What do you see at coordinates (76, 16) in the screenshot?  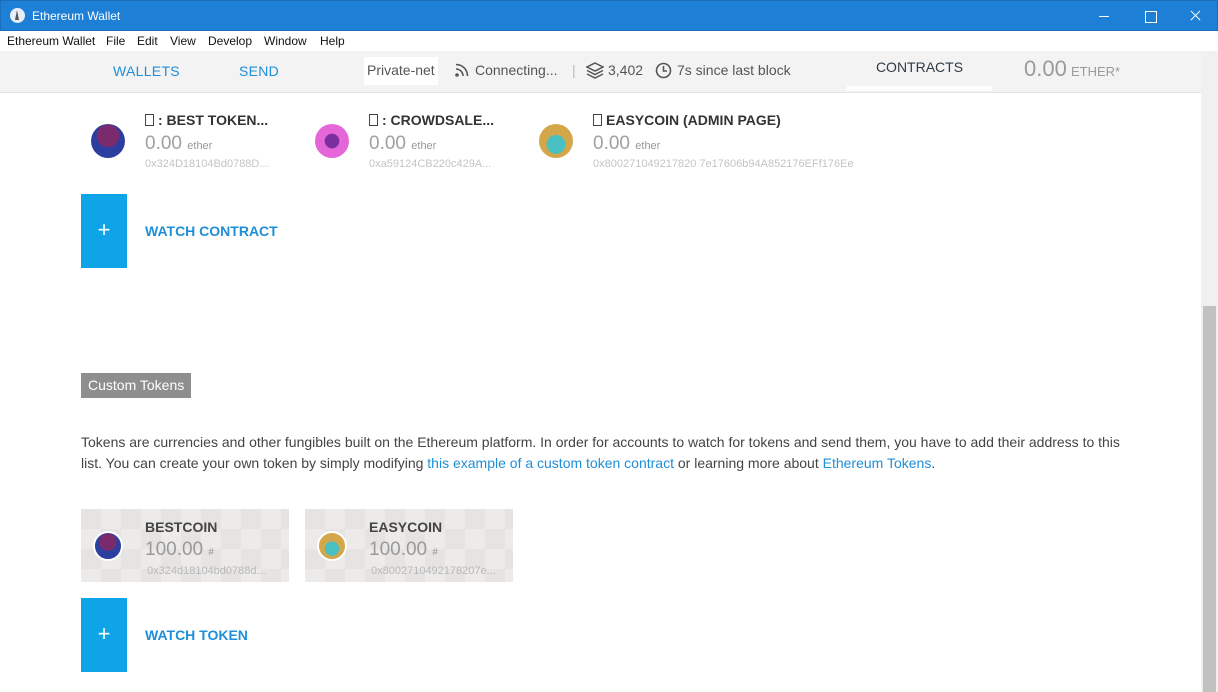 I see `window-title: Ethereum Wallet` at bounding box center [76, 16].